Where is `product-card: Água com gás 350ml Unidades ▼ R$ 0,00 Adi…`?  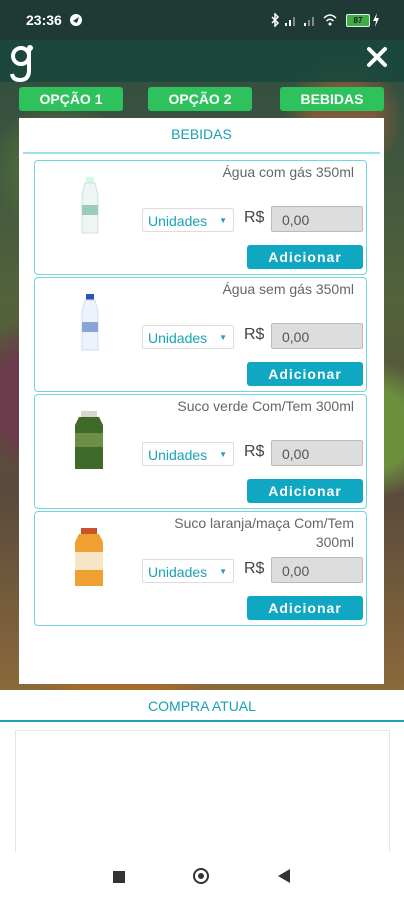 product-card: Água com gás 350ml Unidades ▼ R$ 0,00 Adi… is located at coordinates (200, 217).